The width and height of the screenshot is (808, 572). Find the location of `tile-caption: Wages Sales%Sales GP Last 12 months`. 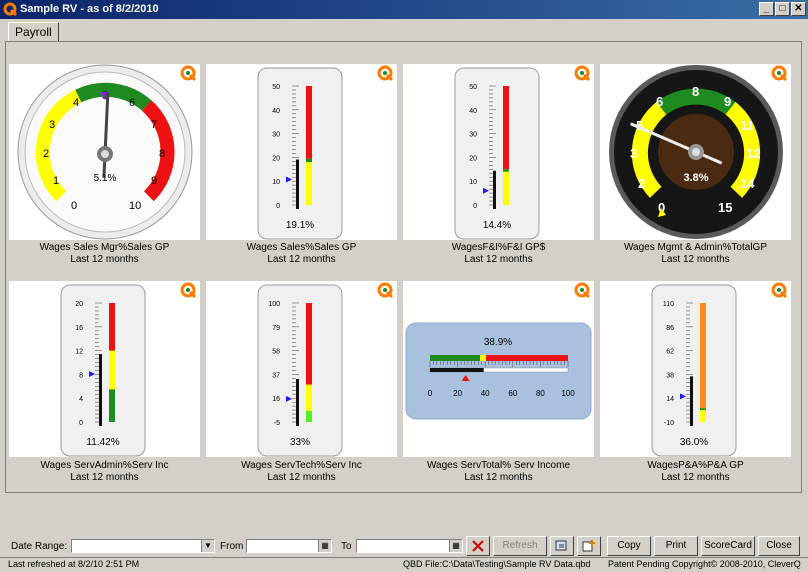

tile-caption: Wages Sales%Sales GP Last 12 months is located at coordinates (301, 254).